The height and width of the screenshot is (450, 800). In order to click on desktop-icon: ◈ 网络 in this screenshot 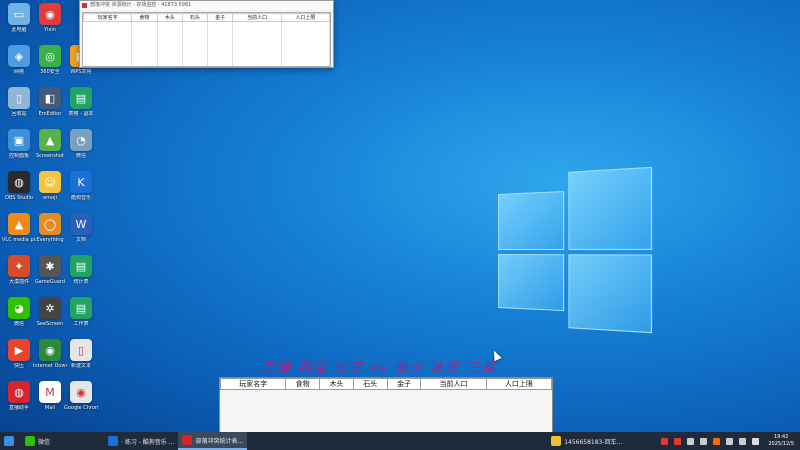, I will do `click(19, 60)`.